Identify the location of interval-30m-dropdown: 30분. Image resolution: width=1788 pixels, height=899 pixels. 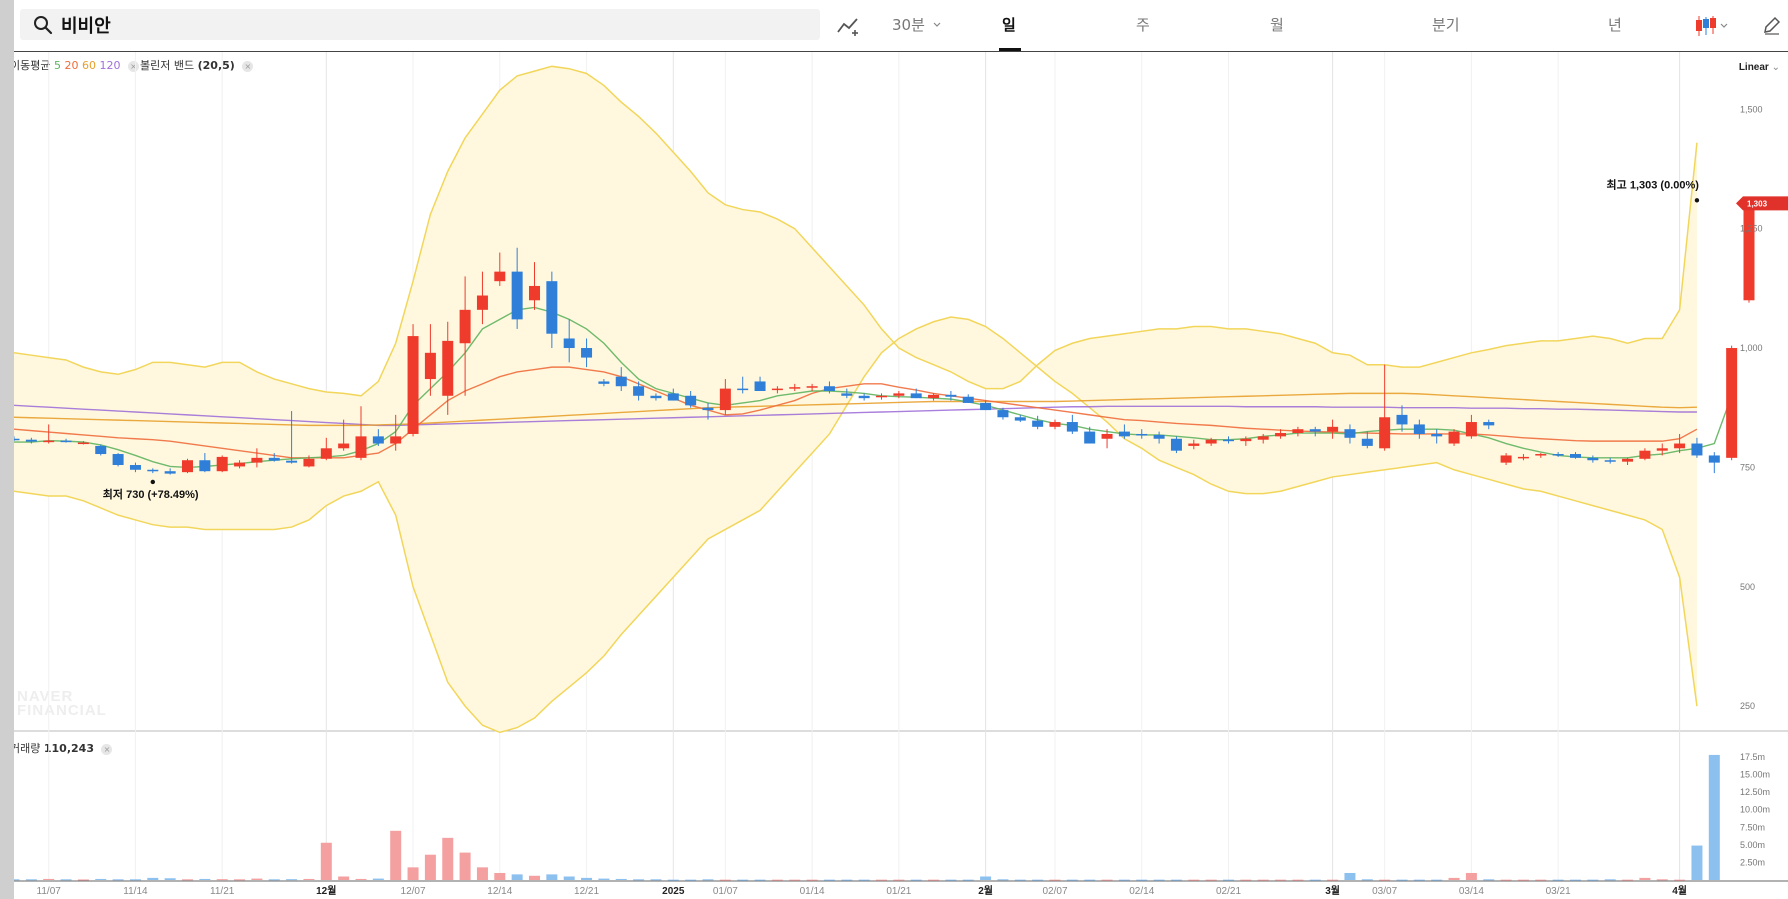
(908, 24).